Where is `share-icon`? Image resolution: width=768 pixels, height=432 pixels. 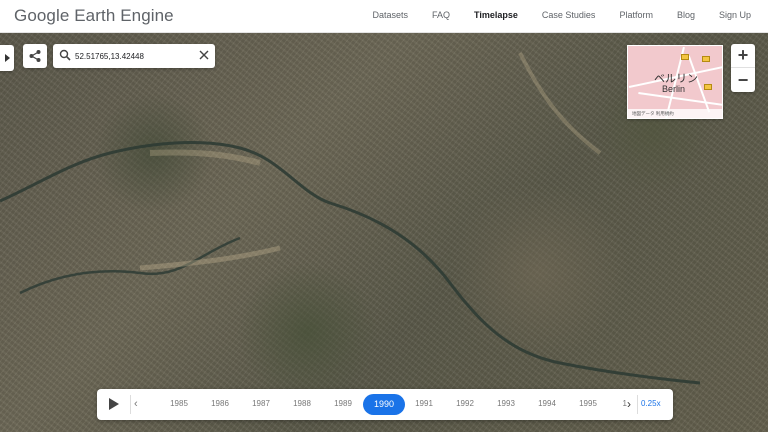
share-icon is located at coordinates (35, 56).